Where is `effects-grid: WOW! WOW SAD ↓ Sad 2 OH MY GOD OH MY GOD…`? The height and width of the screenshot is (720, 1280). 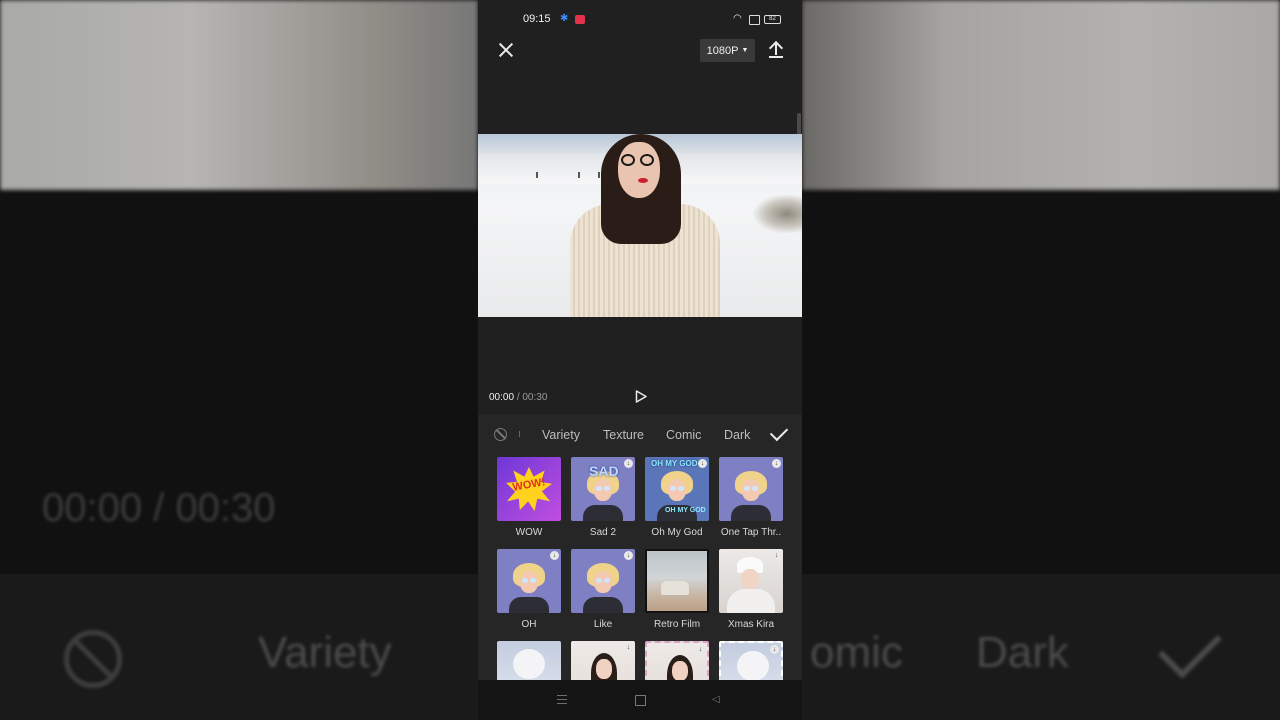 effects-grid: WOW! WOW SAD ↓ Sad 2 OH MY GOD OH MY GOD… is located at coordinates (640, 581).